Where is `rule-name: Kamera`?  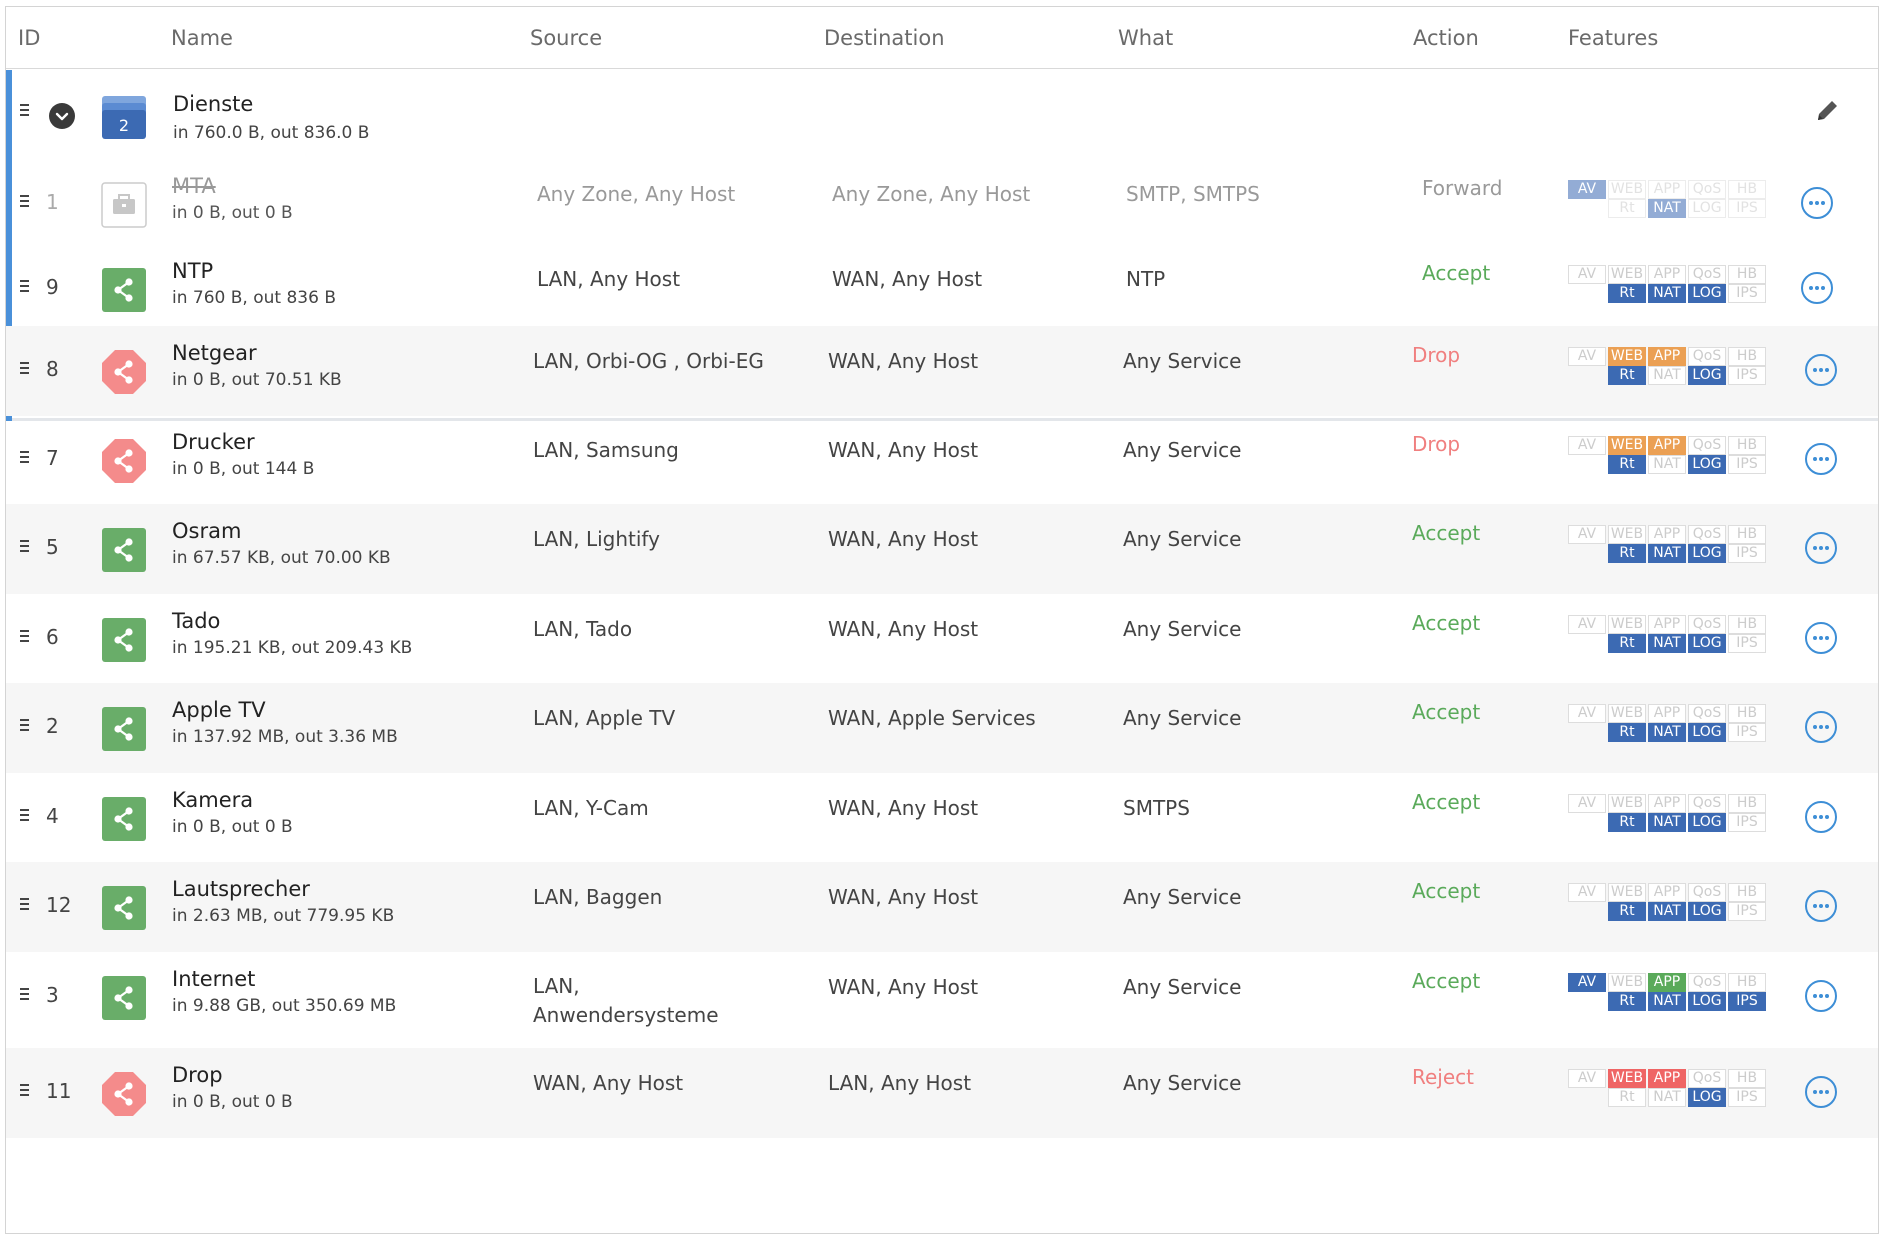
rule-name: Kamera is located at coordinates (212, 800).